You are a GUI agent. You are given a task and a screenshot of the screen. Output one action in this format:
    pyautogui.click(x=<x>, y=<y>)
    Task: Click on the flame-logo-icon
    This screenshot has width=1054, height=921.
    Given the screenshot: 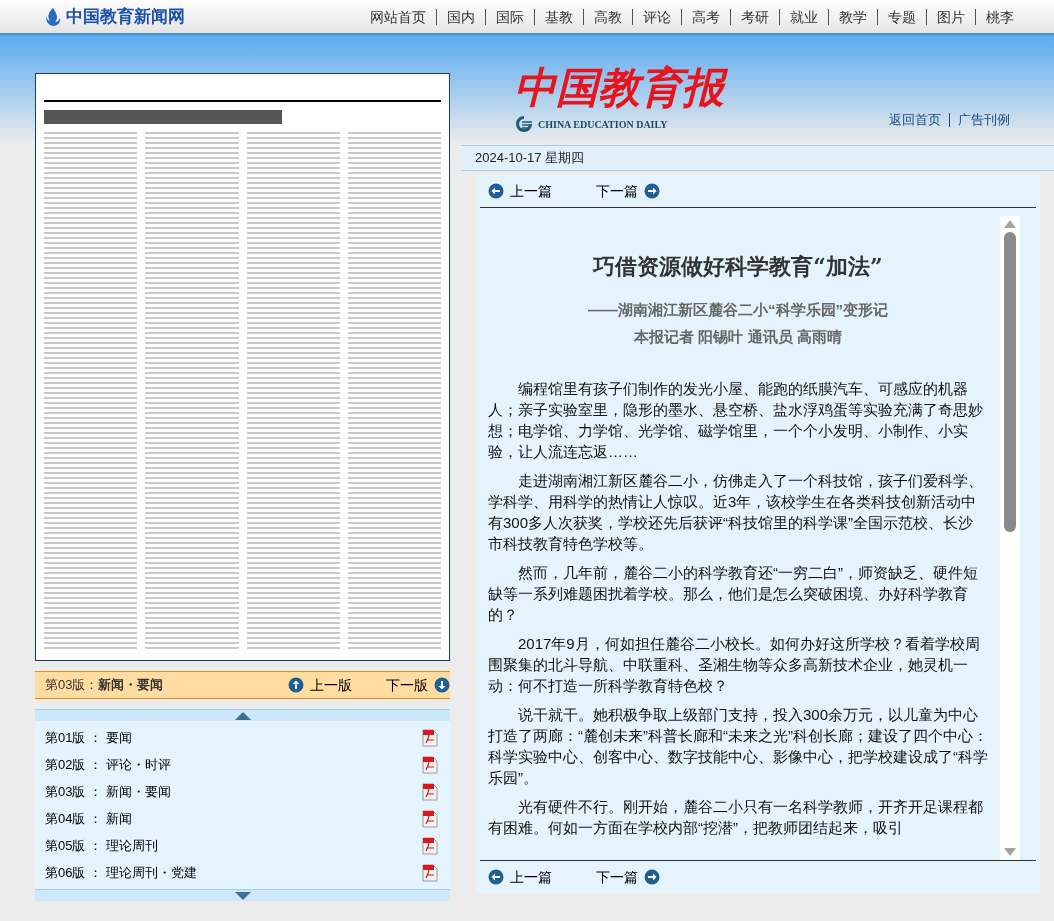 What is the action you would take?
    pyautogui.click(x=53, y=16)
    